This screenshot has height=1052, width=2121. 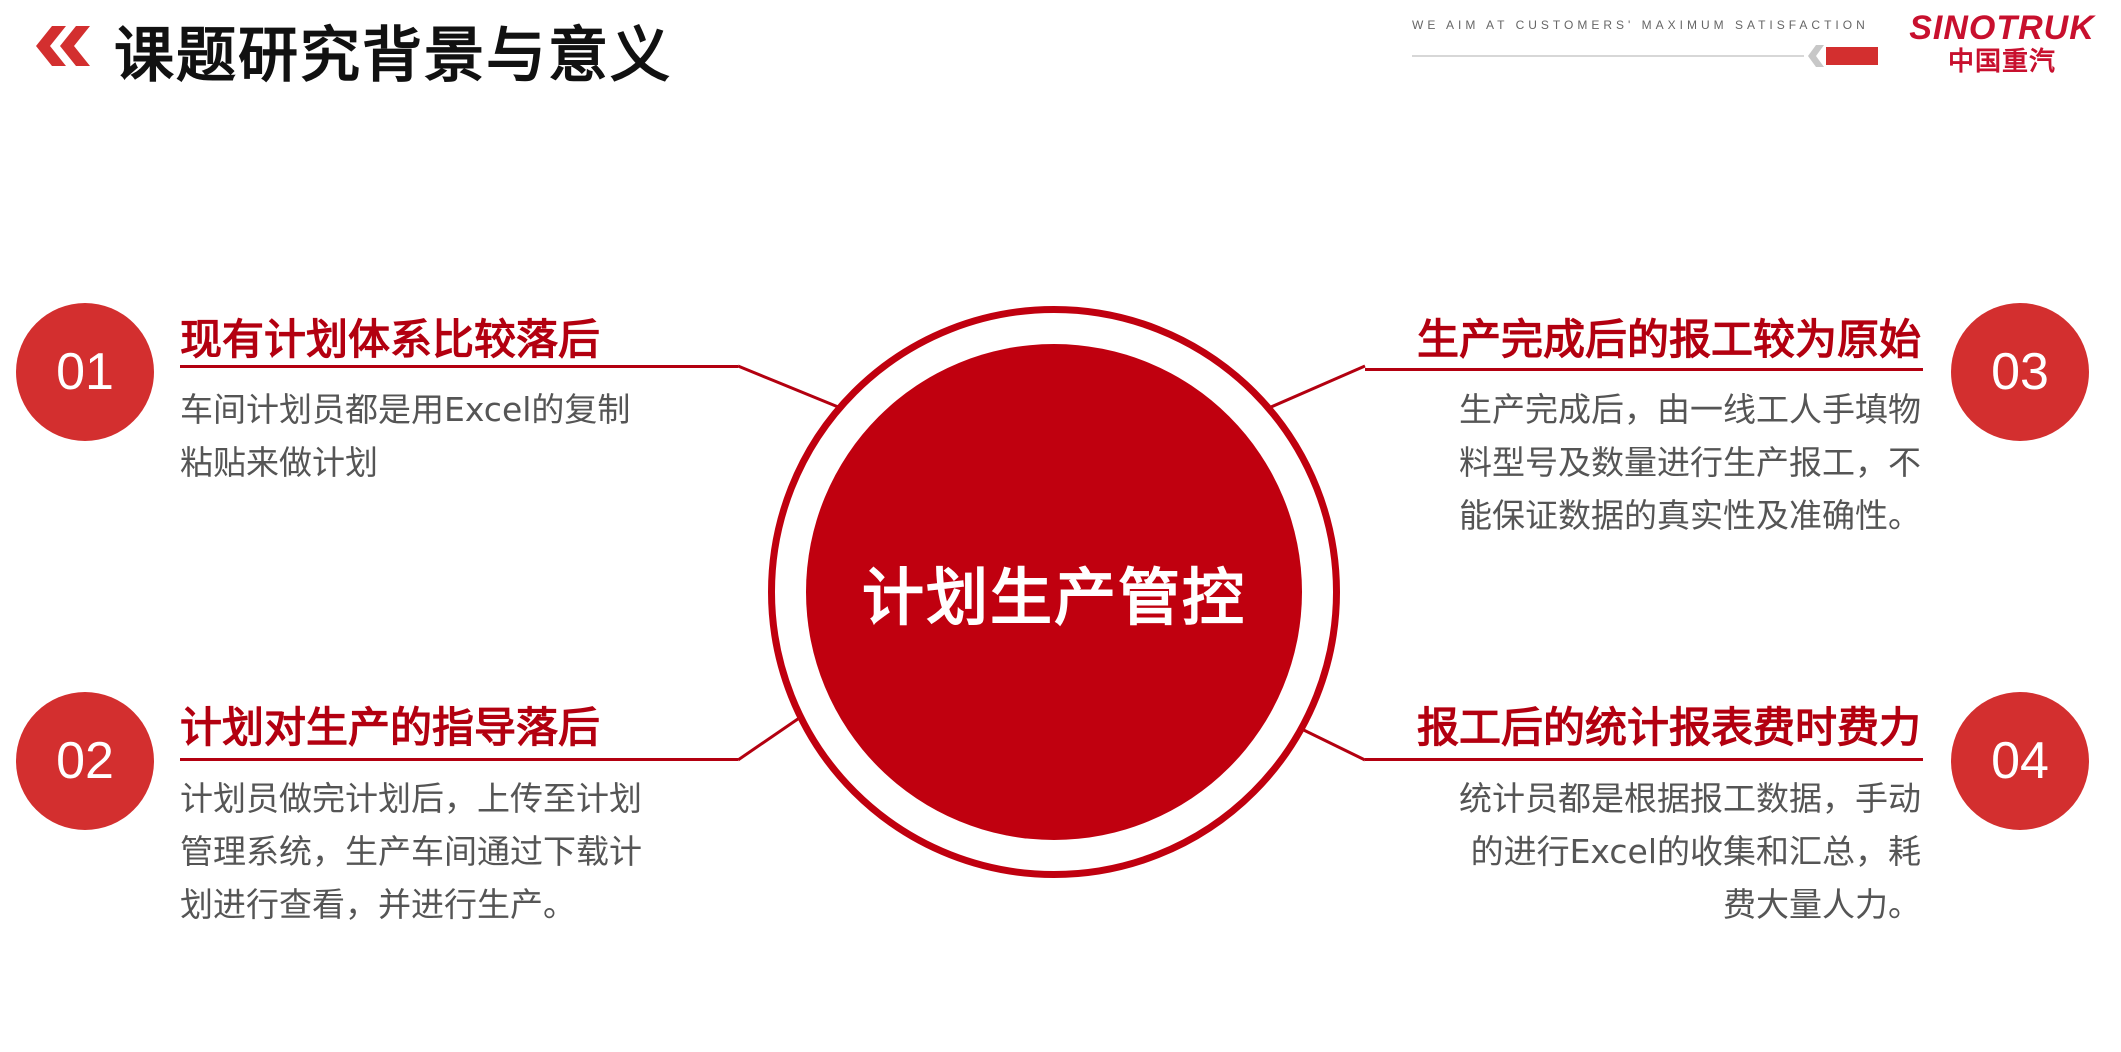 I want to click on section-02-title: 计划对生产的指导落后, so click(x=390, y=727).